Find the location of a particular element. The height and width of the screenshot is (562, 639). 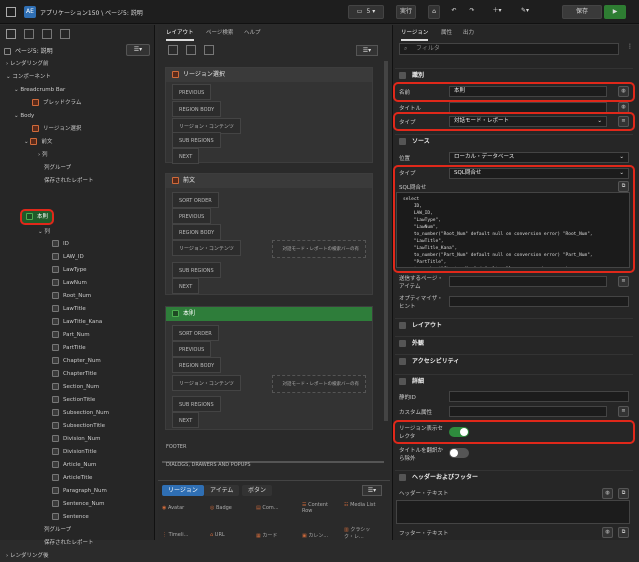

processing-icon is located at coordinates (47, 34).